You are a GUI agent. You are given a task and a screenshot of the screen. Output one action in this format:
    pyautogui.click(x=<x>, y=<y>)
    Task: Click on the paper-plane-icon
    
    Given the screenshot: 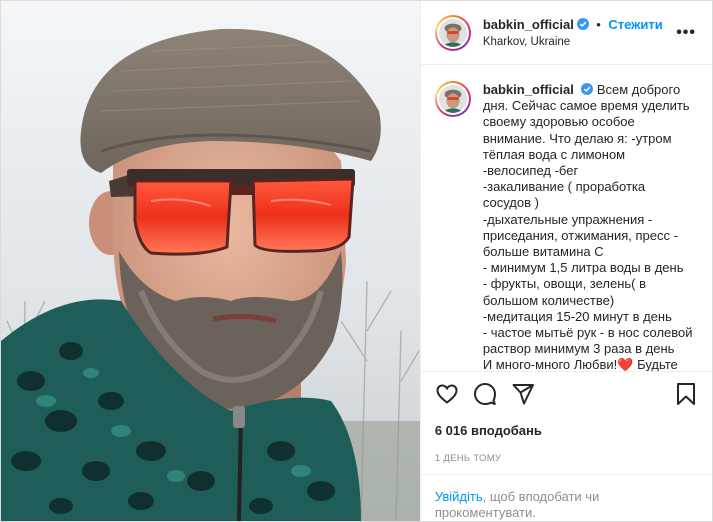 What is the action you would take?
    pyautogui.click(x=523, y=393)
    